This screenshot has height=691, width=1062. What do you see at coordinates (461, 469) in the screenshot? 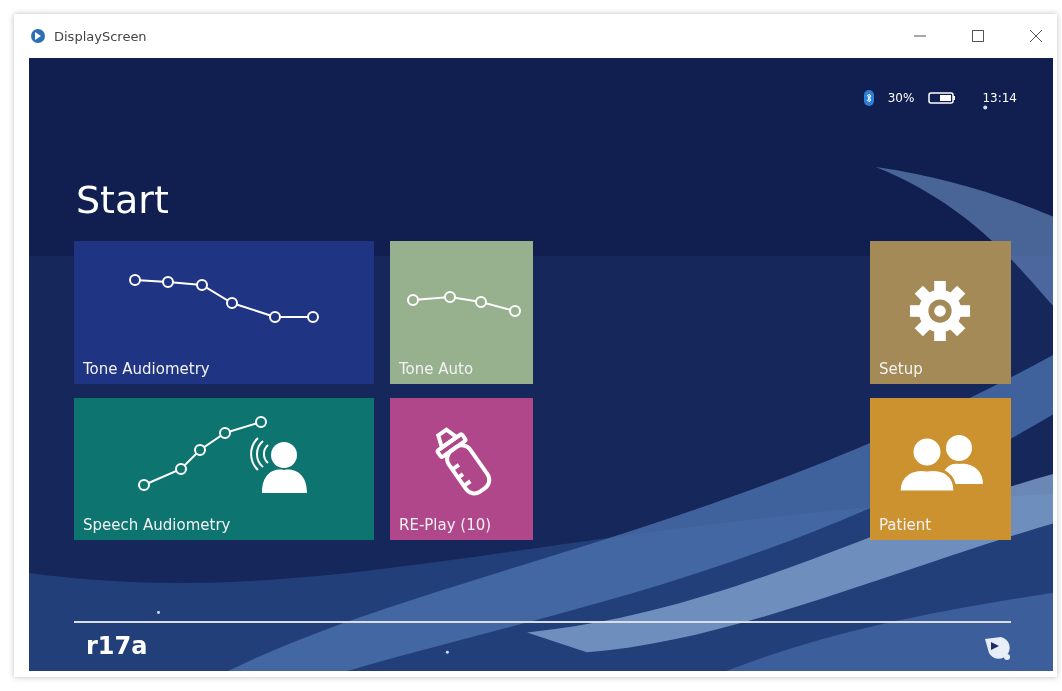
I see `tile: RE-Play (10)` at bounding box center [461, 469].